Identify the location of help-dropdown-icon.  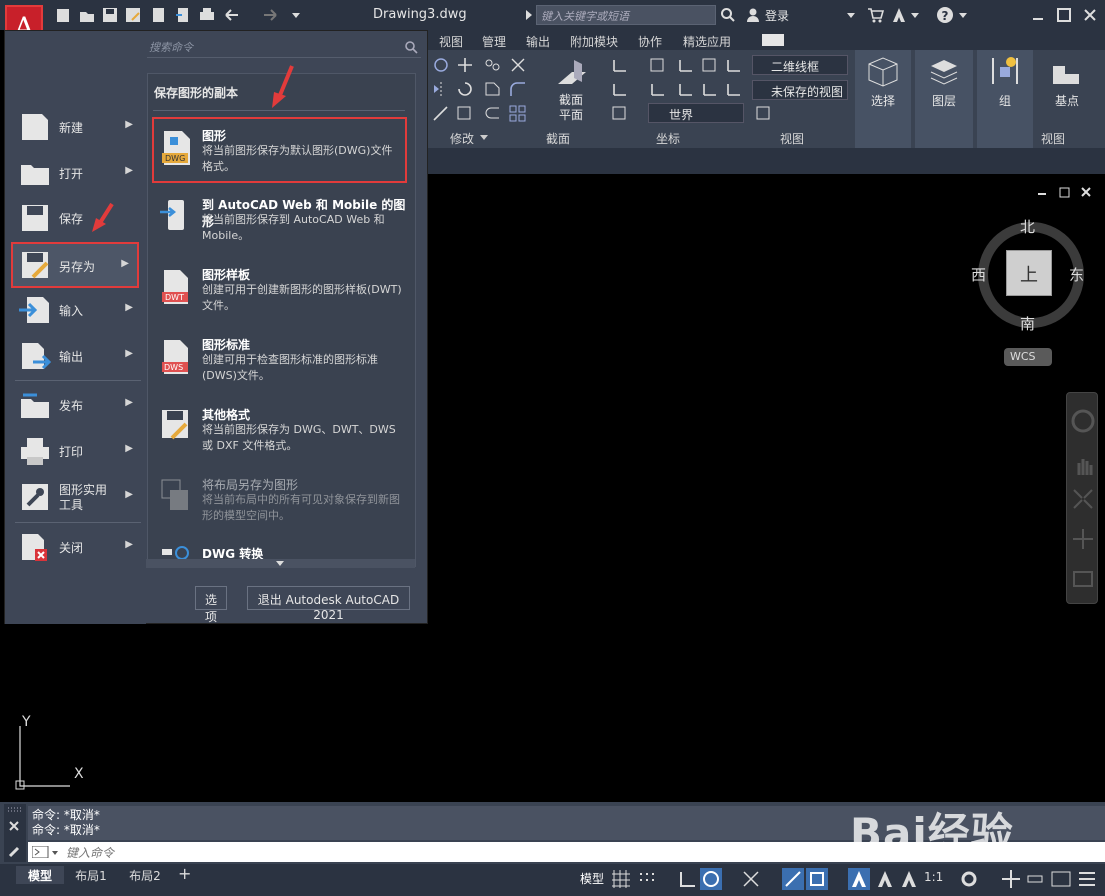
(963, 15).